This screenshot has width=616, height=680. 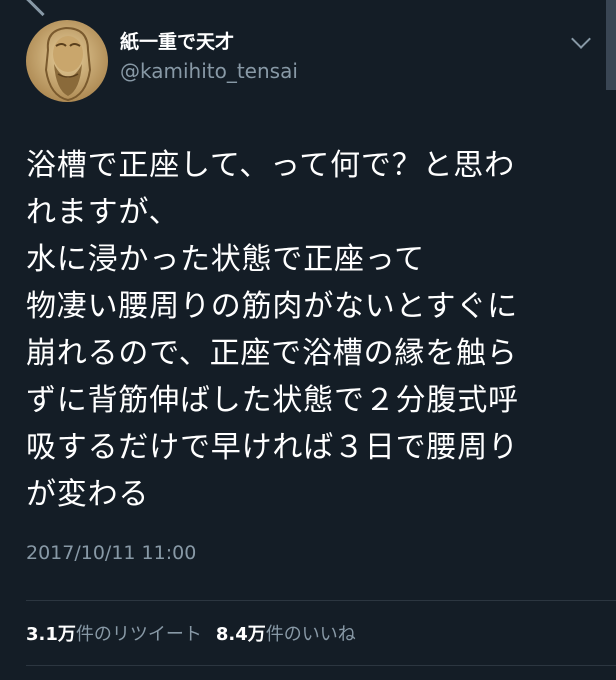 I want to click on user-handle: @kamihito_tensai, so click(x=347, y=71).